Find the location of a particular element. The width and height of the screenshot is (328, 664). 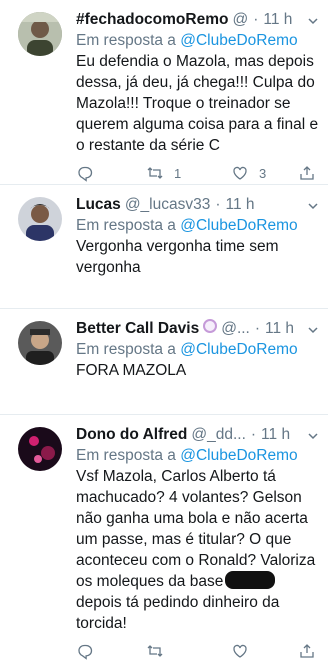

like-count: 3 is located at coordinates (263, 173).